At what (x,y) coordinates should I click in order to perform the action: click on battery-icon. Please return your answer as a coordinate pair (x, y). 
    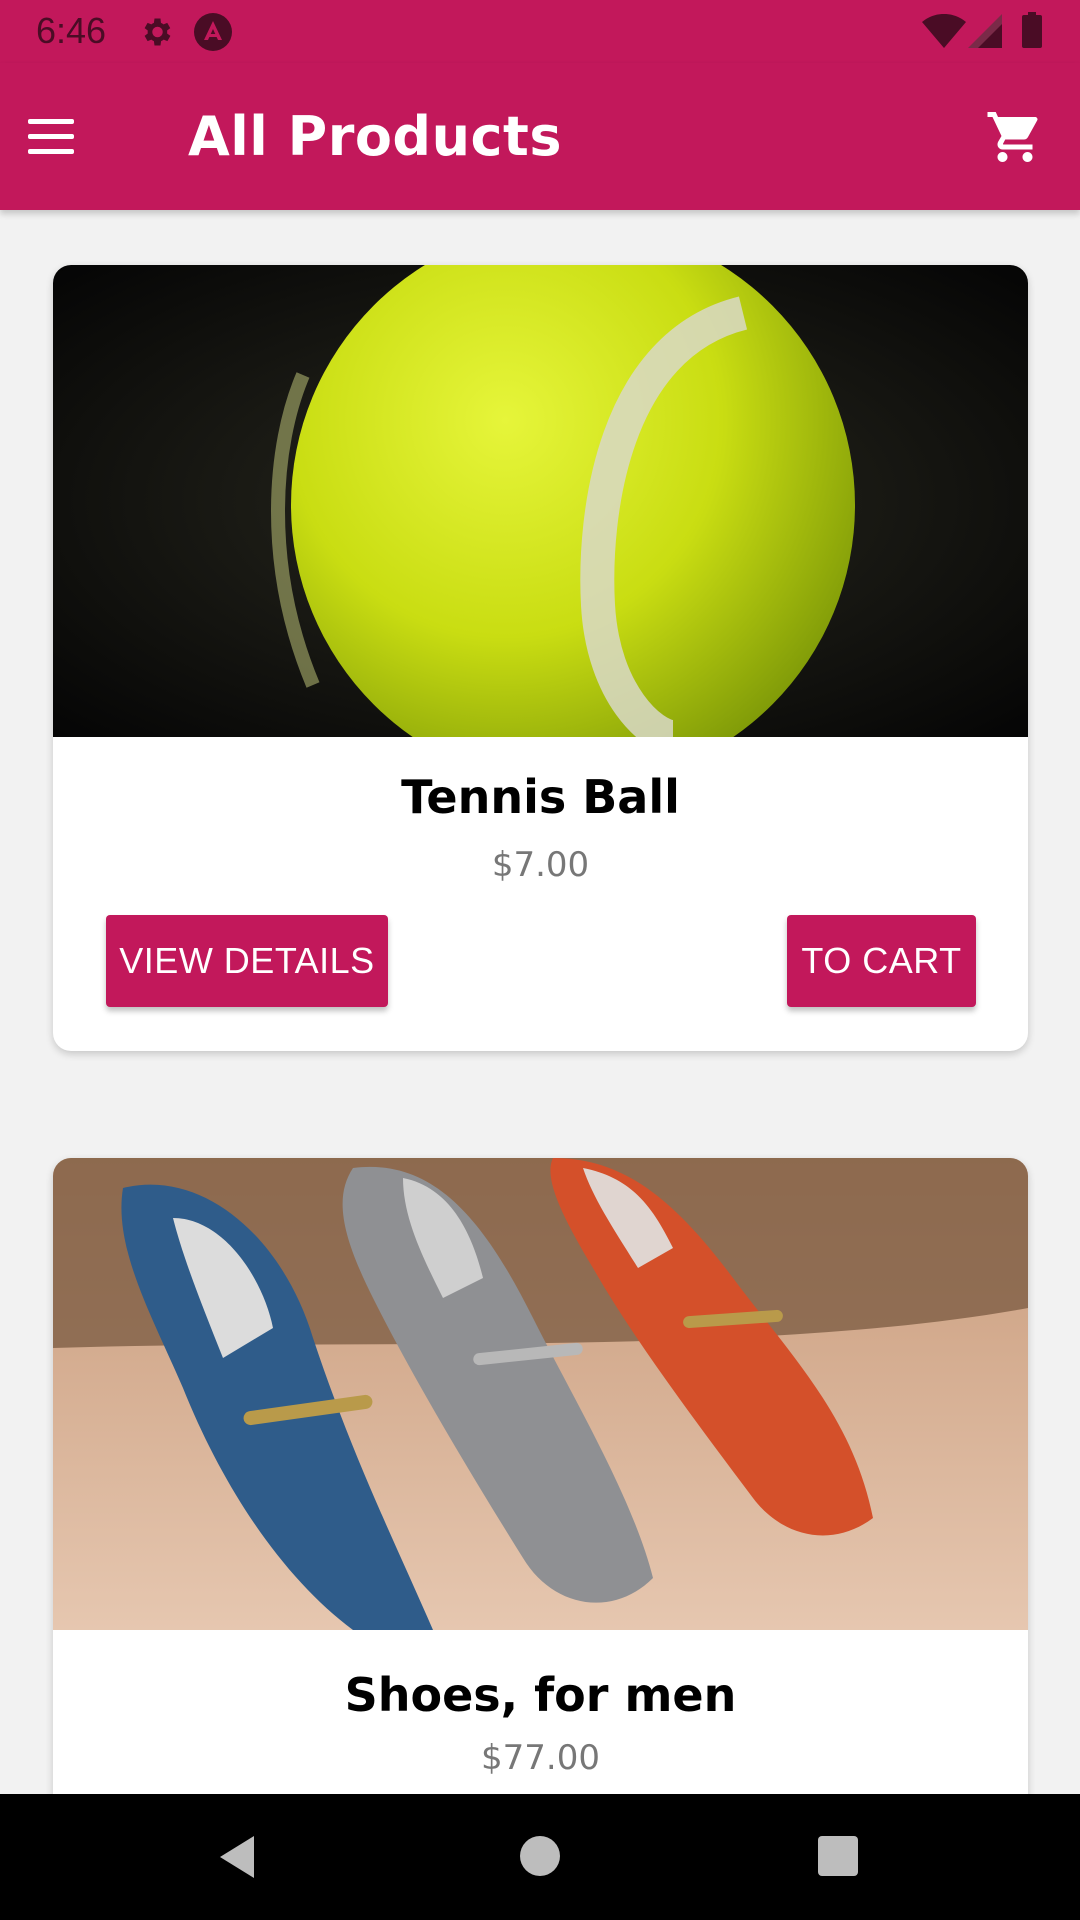
    Looking at the image, I should click on (1032, 30).